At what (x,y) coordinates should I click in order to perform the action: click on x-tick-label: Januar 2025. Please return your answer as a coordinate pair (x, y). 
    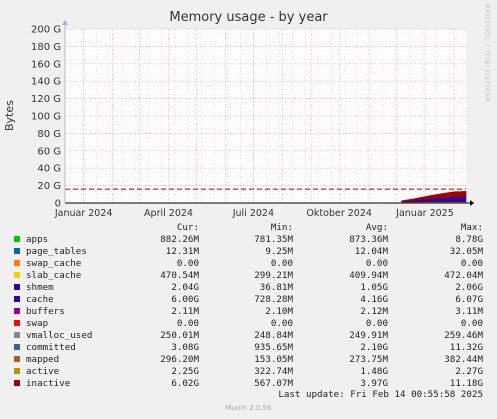
    Looking at the image, I should click on (424, 213).